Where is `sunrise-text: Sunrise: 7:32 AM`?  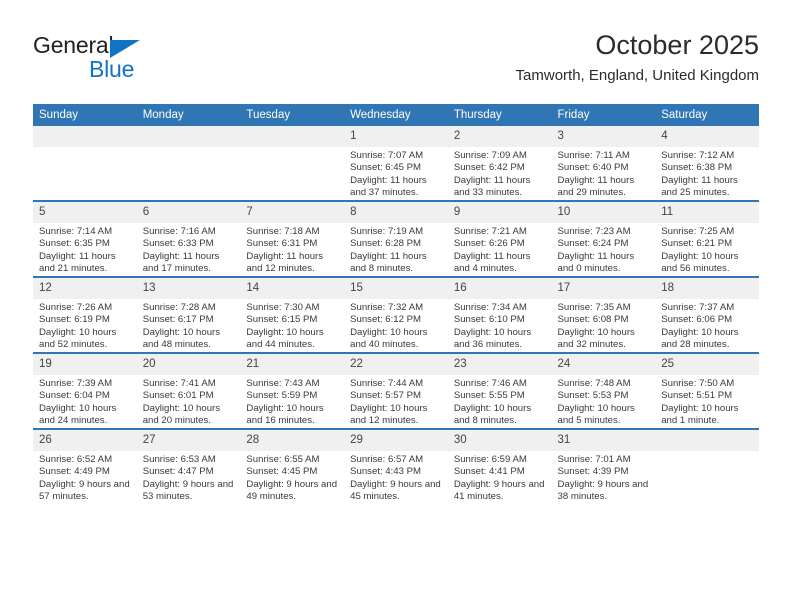 sunrise-text: Sunrise: 7:32 AM is located at coordinates (387, 307).